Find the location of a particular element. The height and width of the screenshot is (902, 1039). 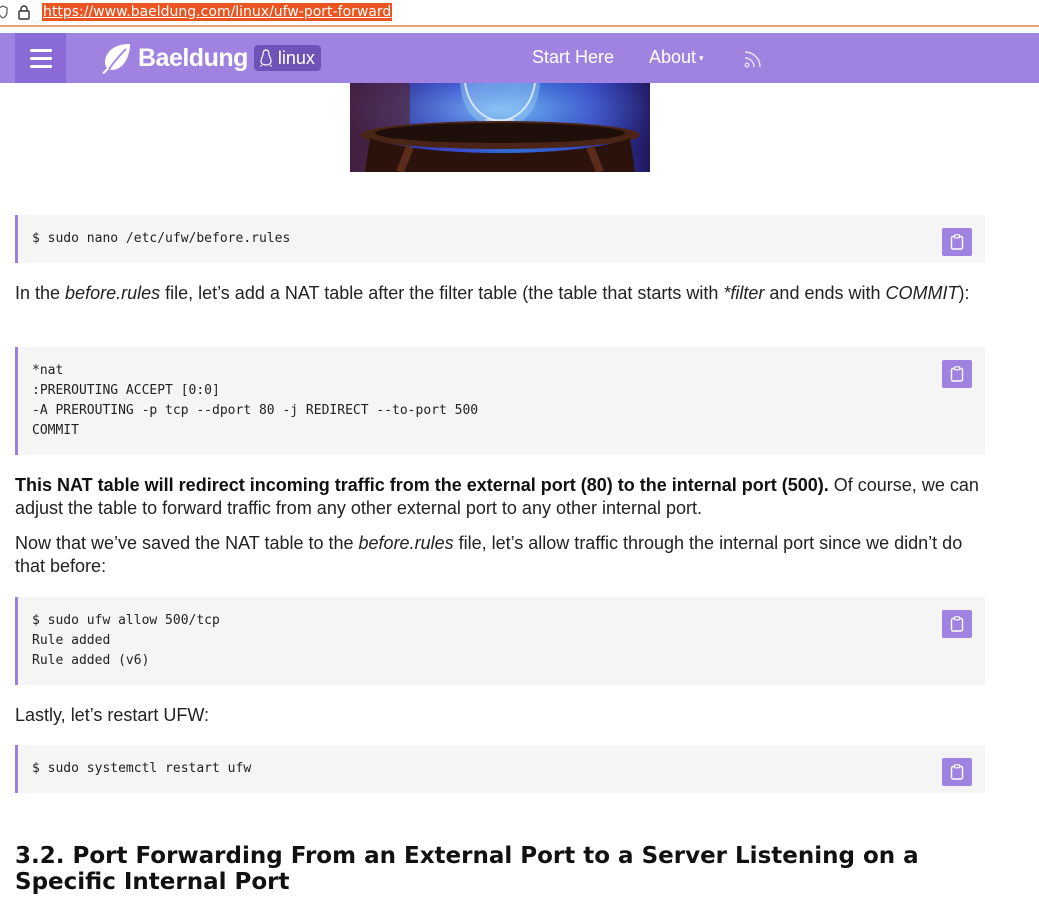

penguin-icon is located at coordinates (265, 58).